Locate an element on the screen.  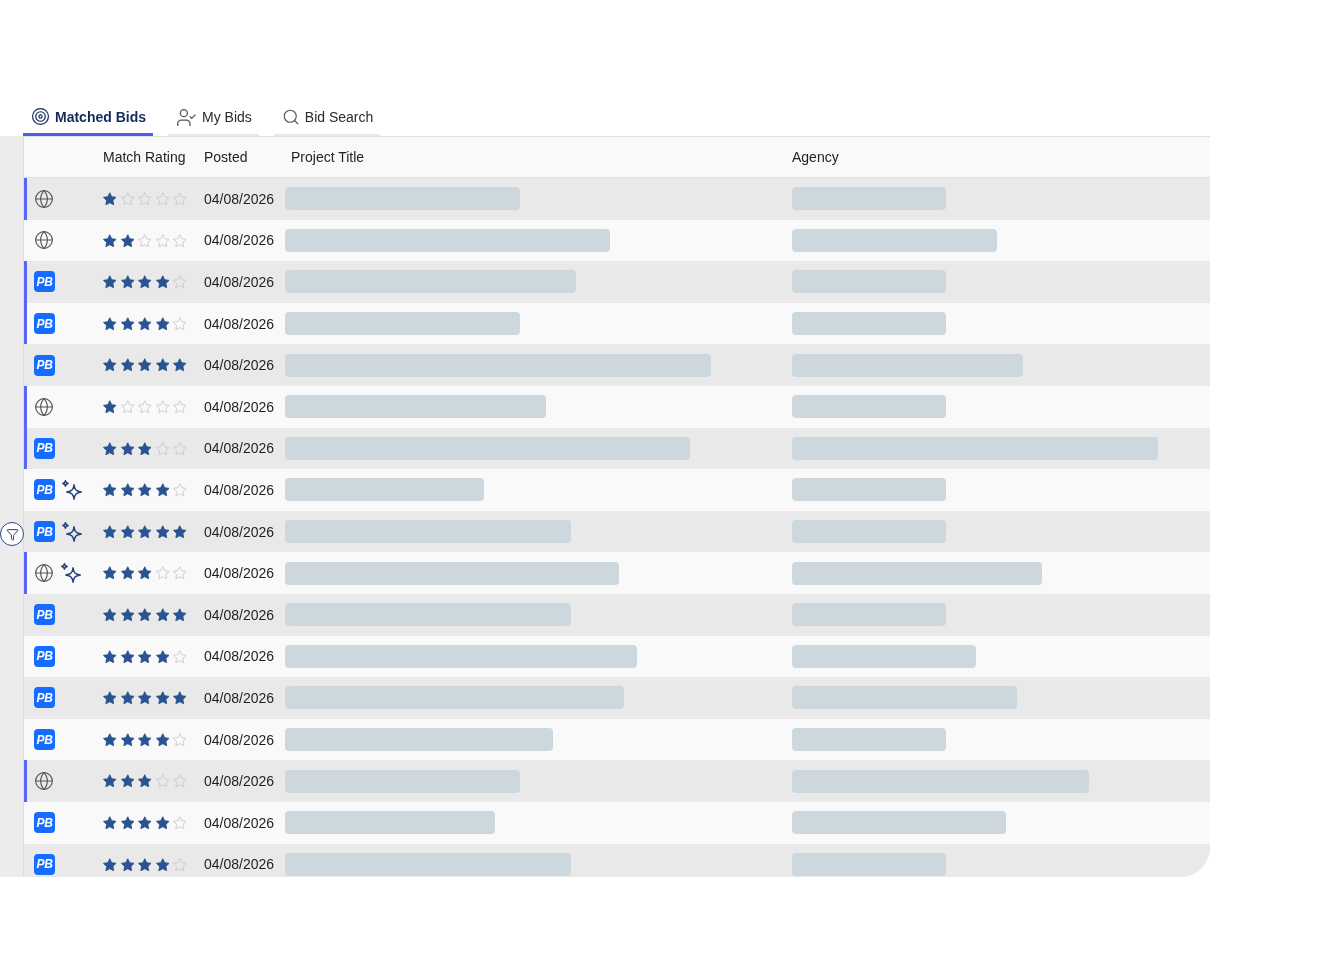
column-header: Project Title is located at coordinates (325, 157).